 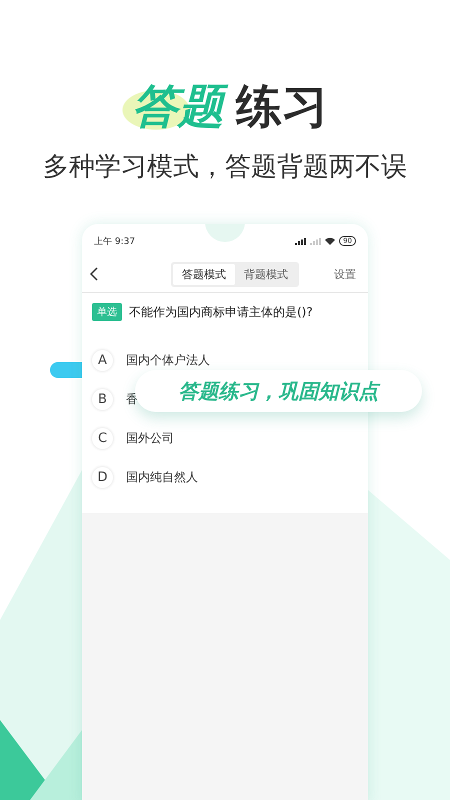 What do you see at coordinates (266, 274) in the screenshot?
I see `mode-tab: 背题模式` at bounding box center [266, 274].